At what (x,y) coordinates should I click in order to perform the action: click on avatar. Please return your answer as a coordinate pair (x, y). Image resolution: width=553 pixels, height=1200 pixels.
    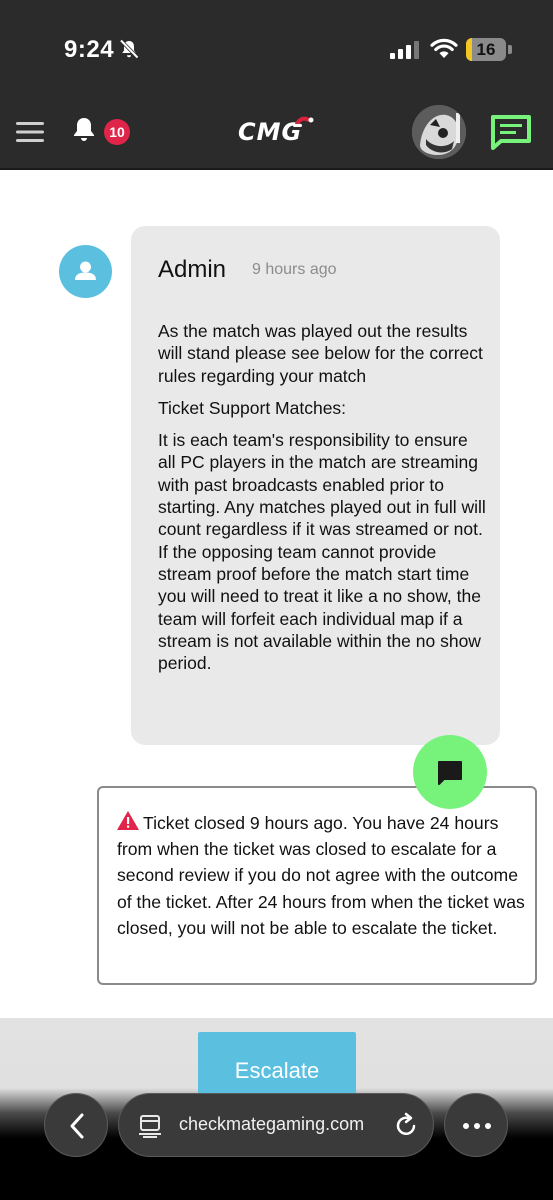
    Looking at the image, I should click on (439, 132).